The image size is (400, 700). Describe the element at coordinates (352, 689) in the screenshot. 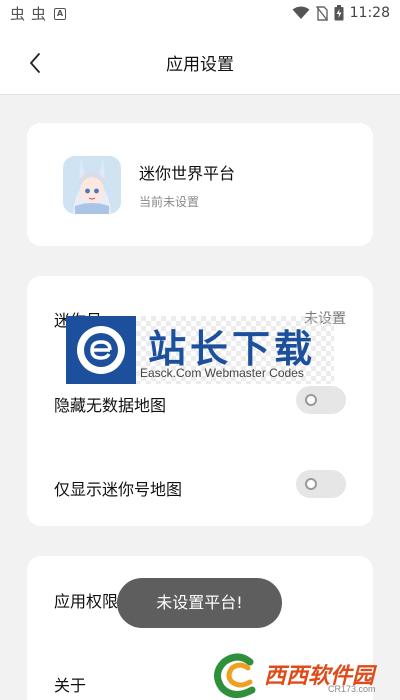

I see `corner-watermark-sub: CR173.com` at that location.